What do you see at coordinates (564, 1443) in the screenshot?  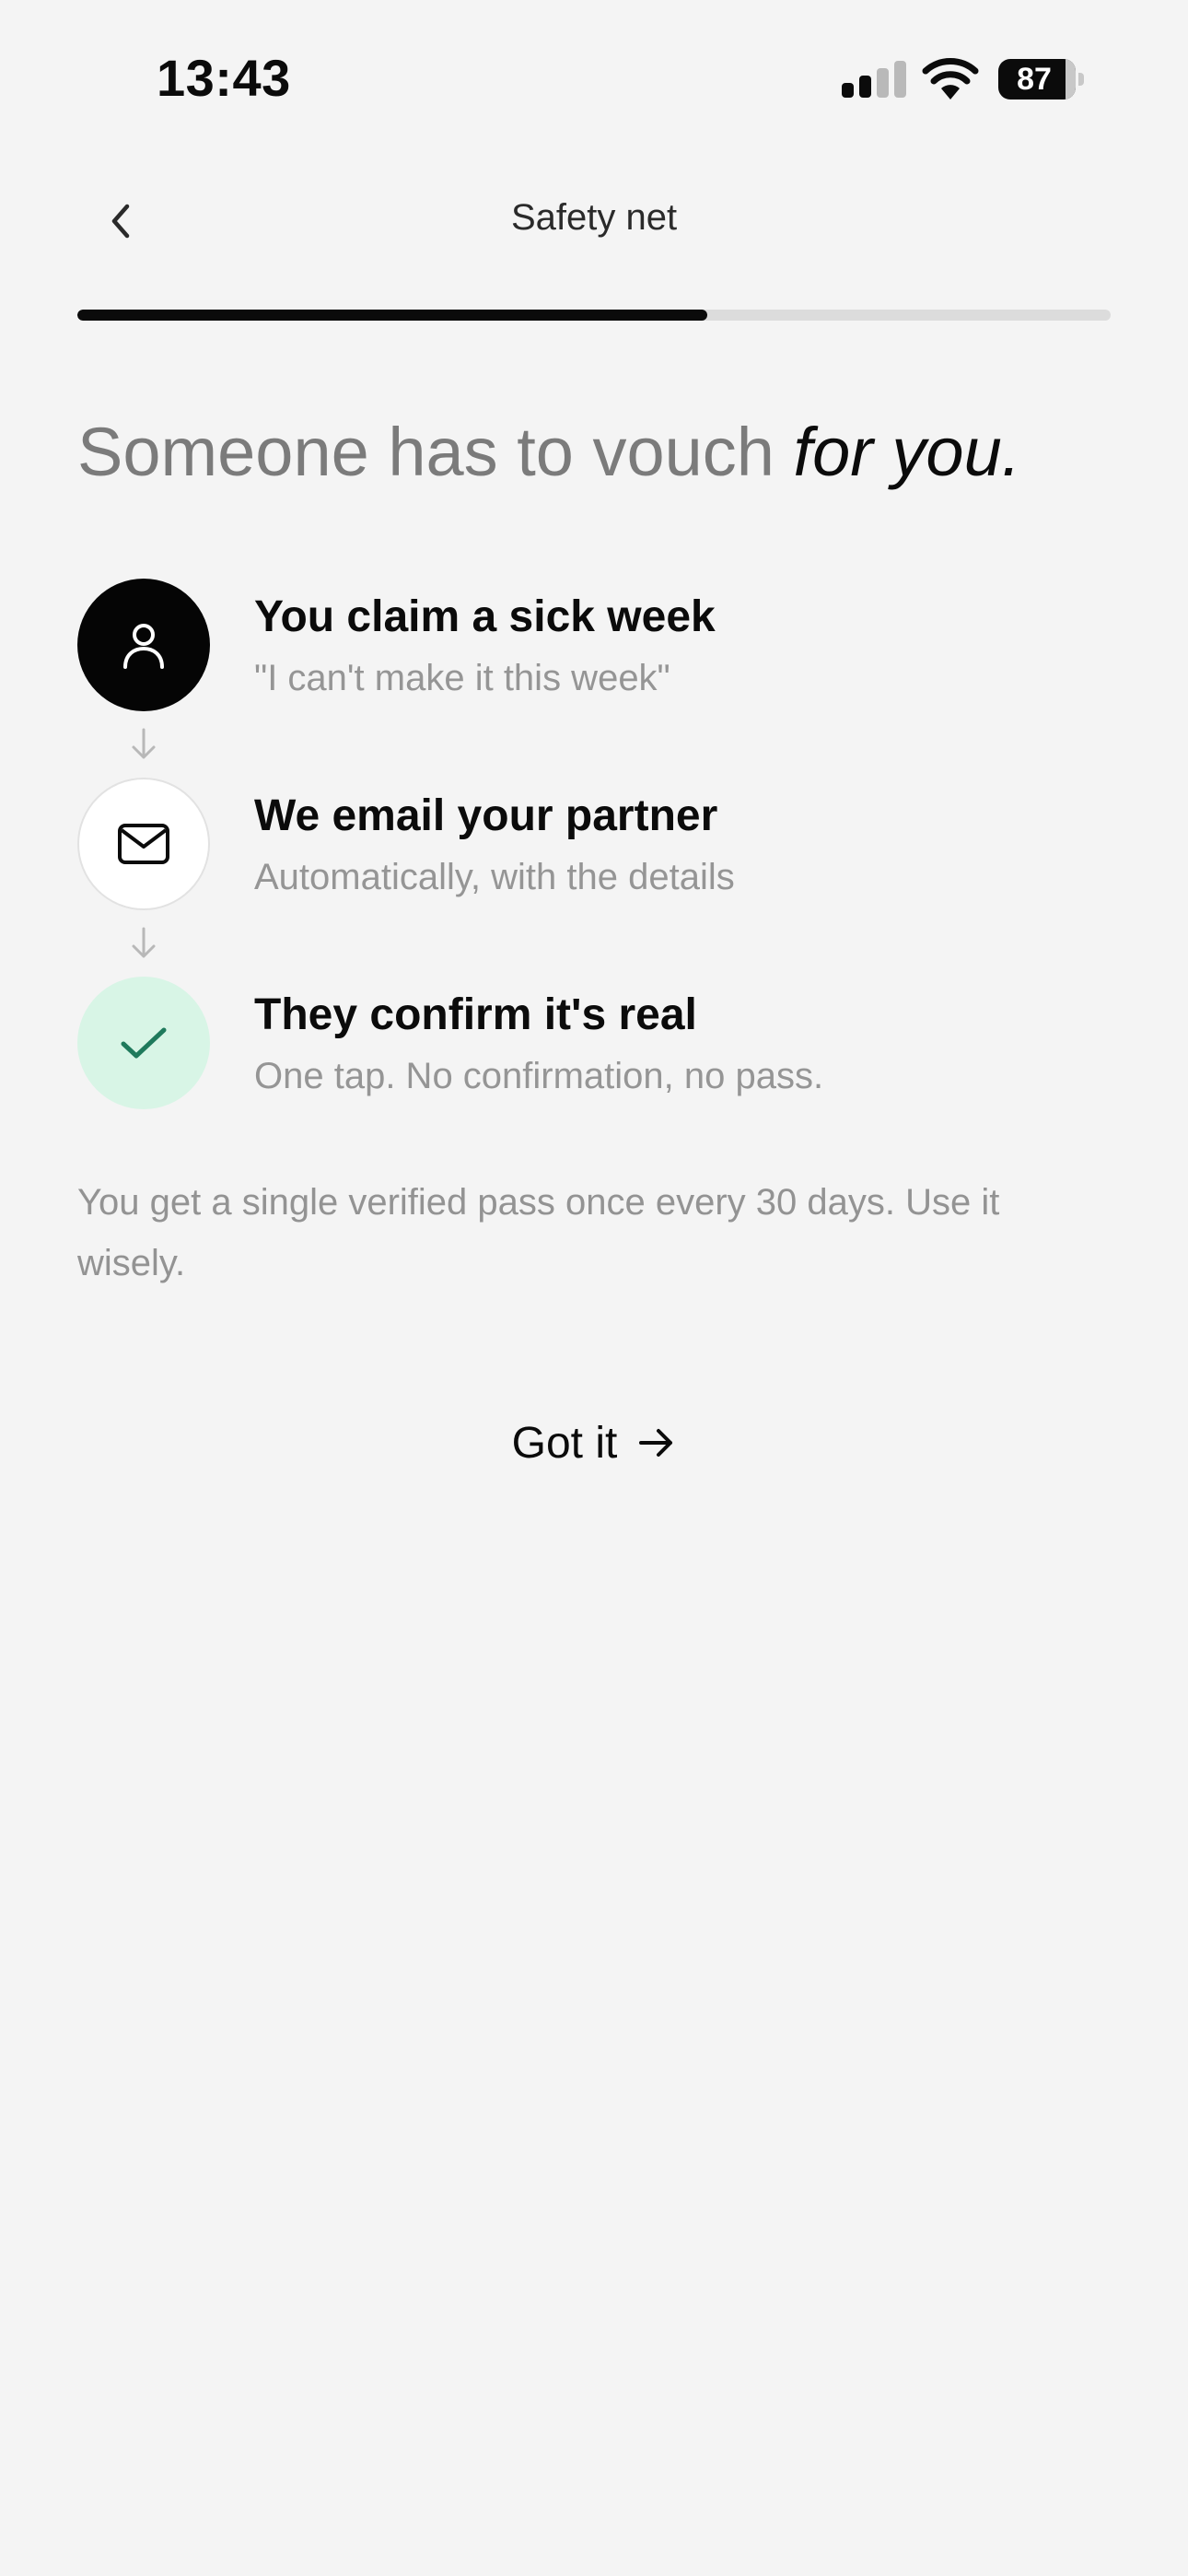 I see `got-it-label: Got it` at bounding box center [564, 1443].